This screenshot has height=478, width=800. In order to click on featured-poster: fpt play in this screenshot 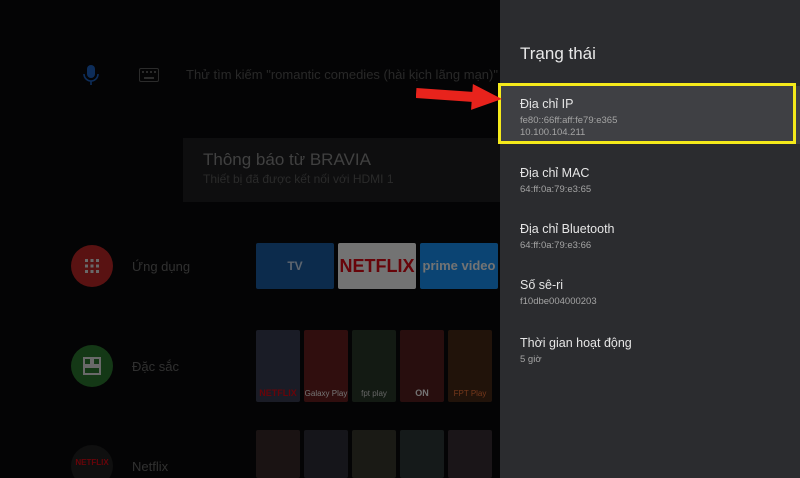, I will do `click(374, 366)`.